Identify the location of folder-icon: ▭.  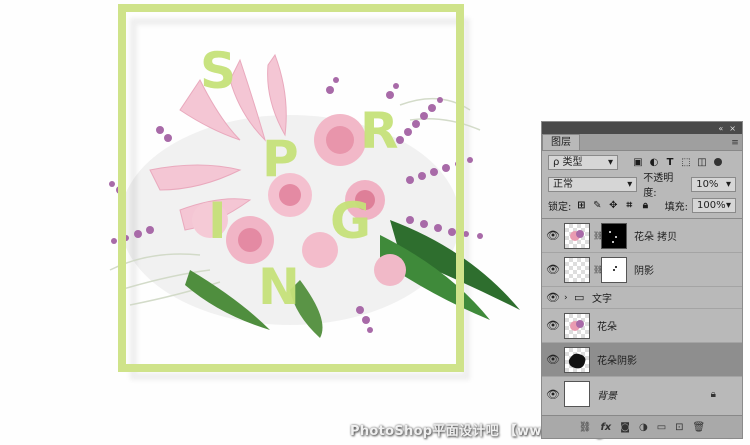
(579, 297).